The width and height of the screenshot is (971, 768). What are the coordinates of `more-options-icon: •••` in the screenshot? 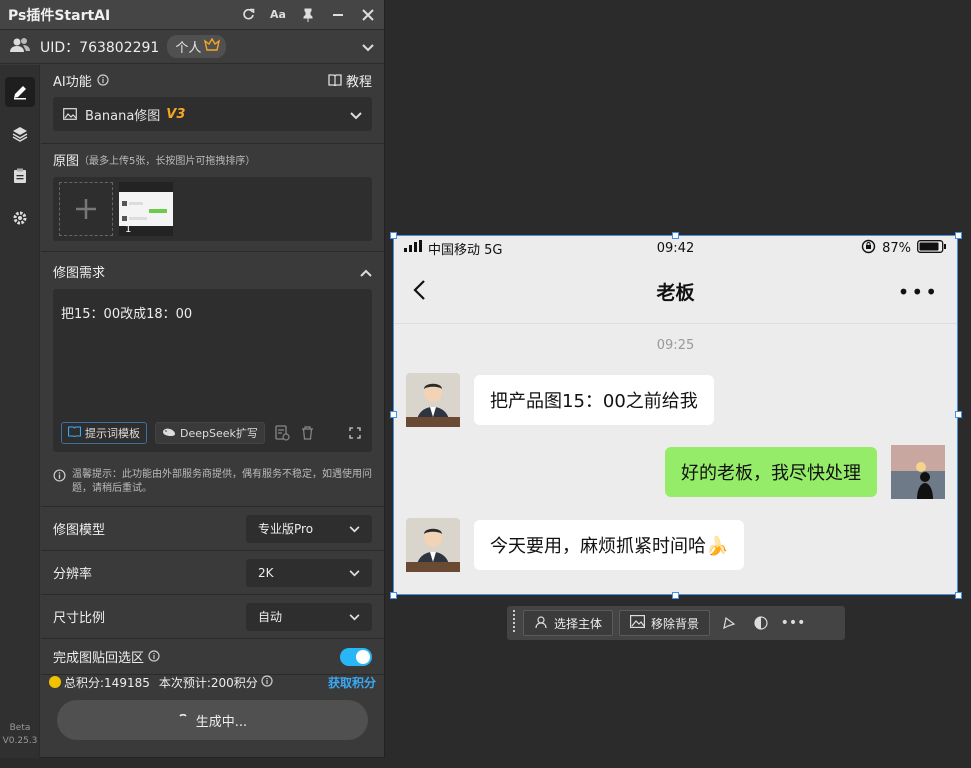 It's located at (793, 623).